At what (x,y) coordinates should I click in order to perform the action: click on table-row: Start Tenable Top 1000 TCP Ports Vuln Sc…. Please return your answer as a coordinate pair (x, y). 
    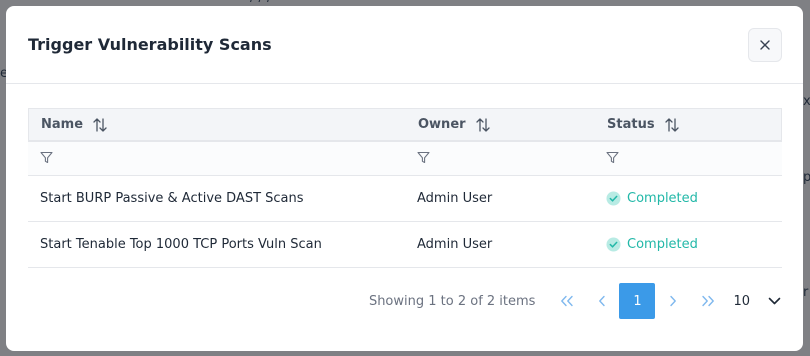
    Looking at the image, I should click on (405, 245).